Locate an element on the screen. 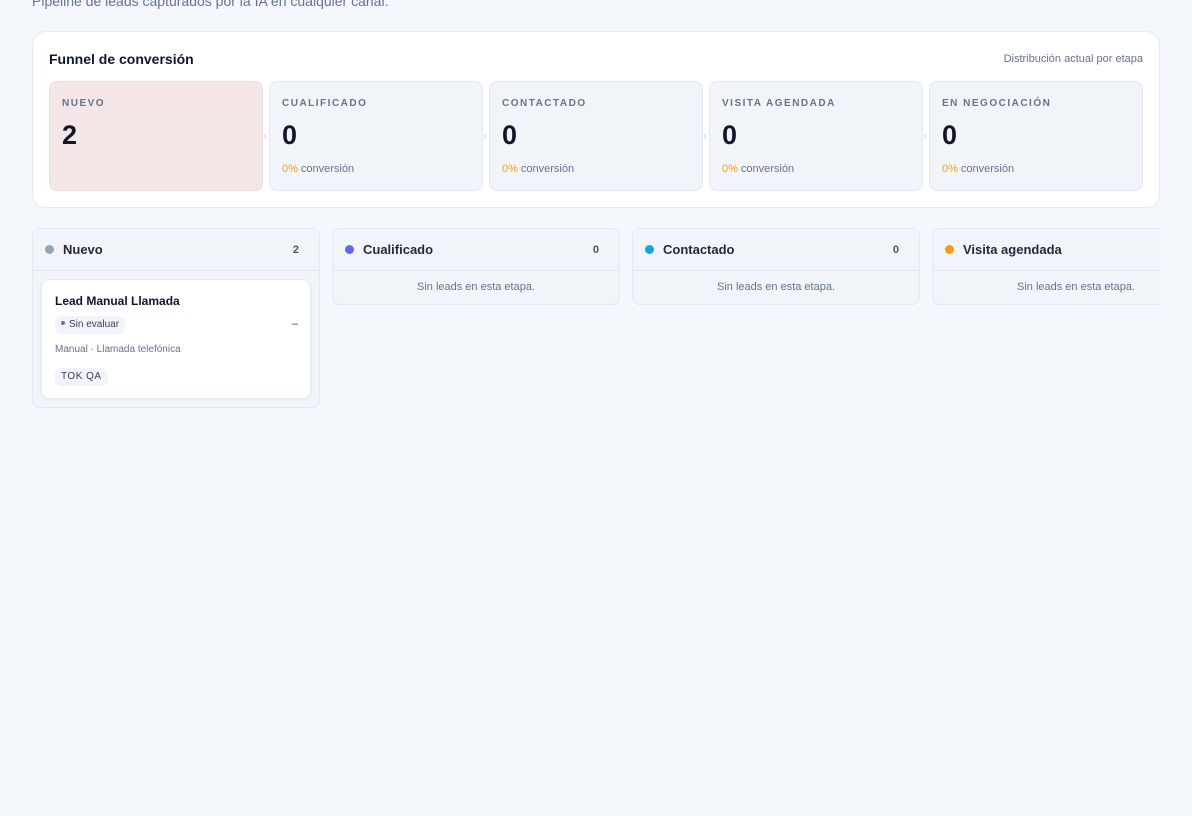  column-visita-agendada: Visita agendada Sin leads en esta etapa. is located at coordinates (1046, 266).